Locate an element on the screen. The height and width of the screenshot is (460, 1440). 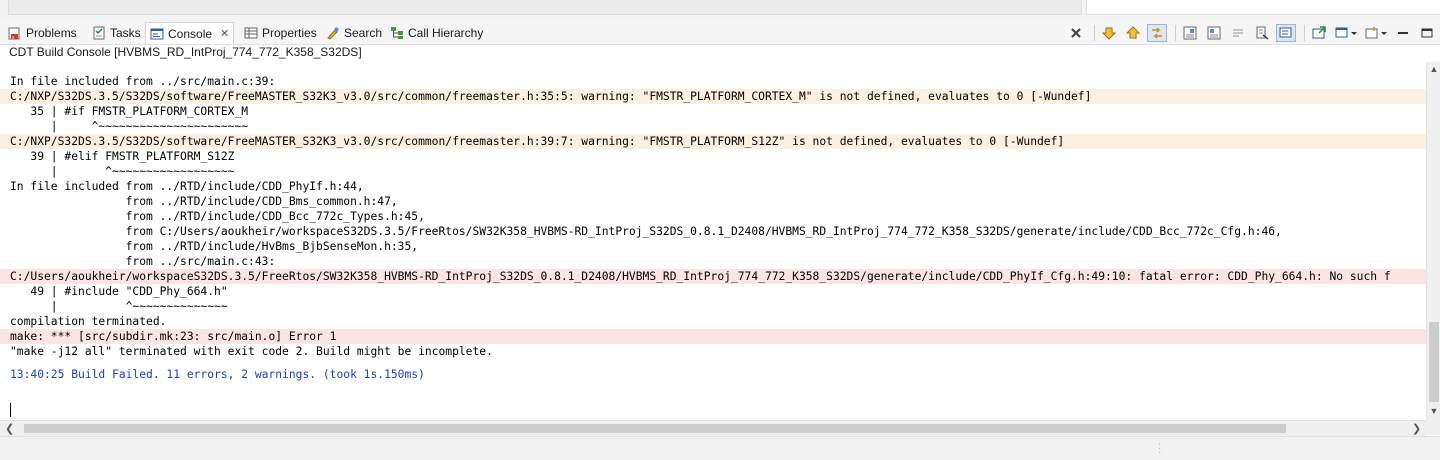
scroll-corner is located at coordinates (1433, 427).